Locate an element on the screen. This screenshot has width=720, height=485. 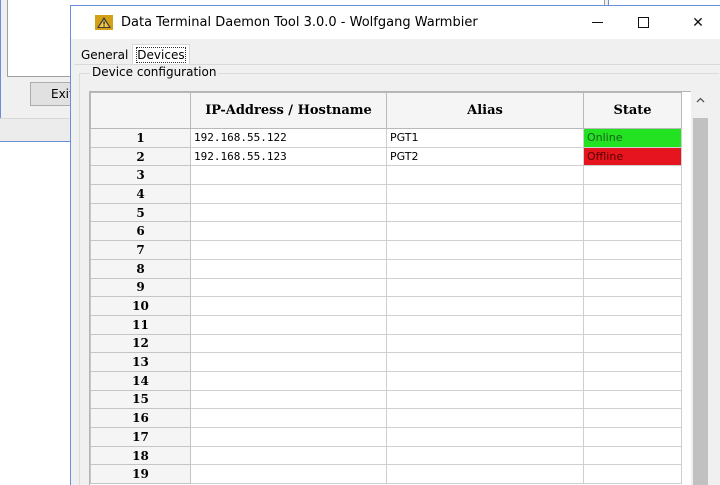
column-header-alias: Alias is located at coordinates (485, 110).